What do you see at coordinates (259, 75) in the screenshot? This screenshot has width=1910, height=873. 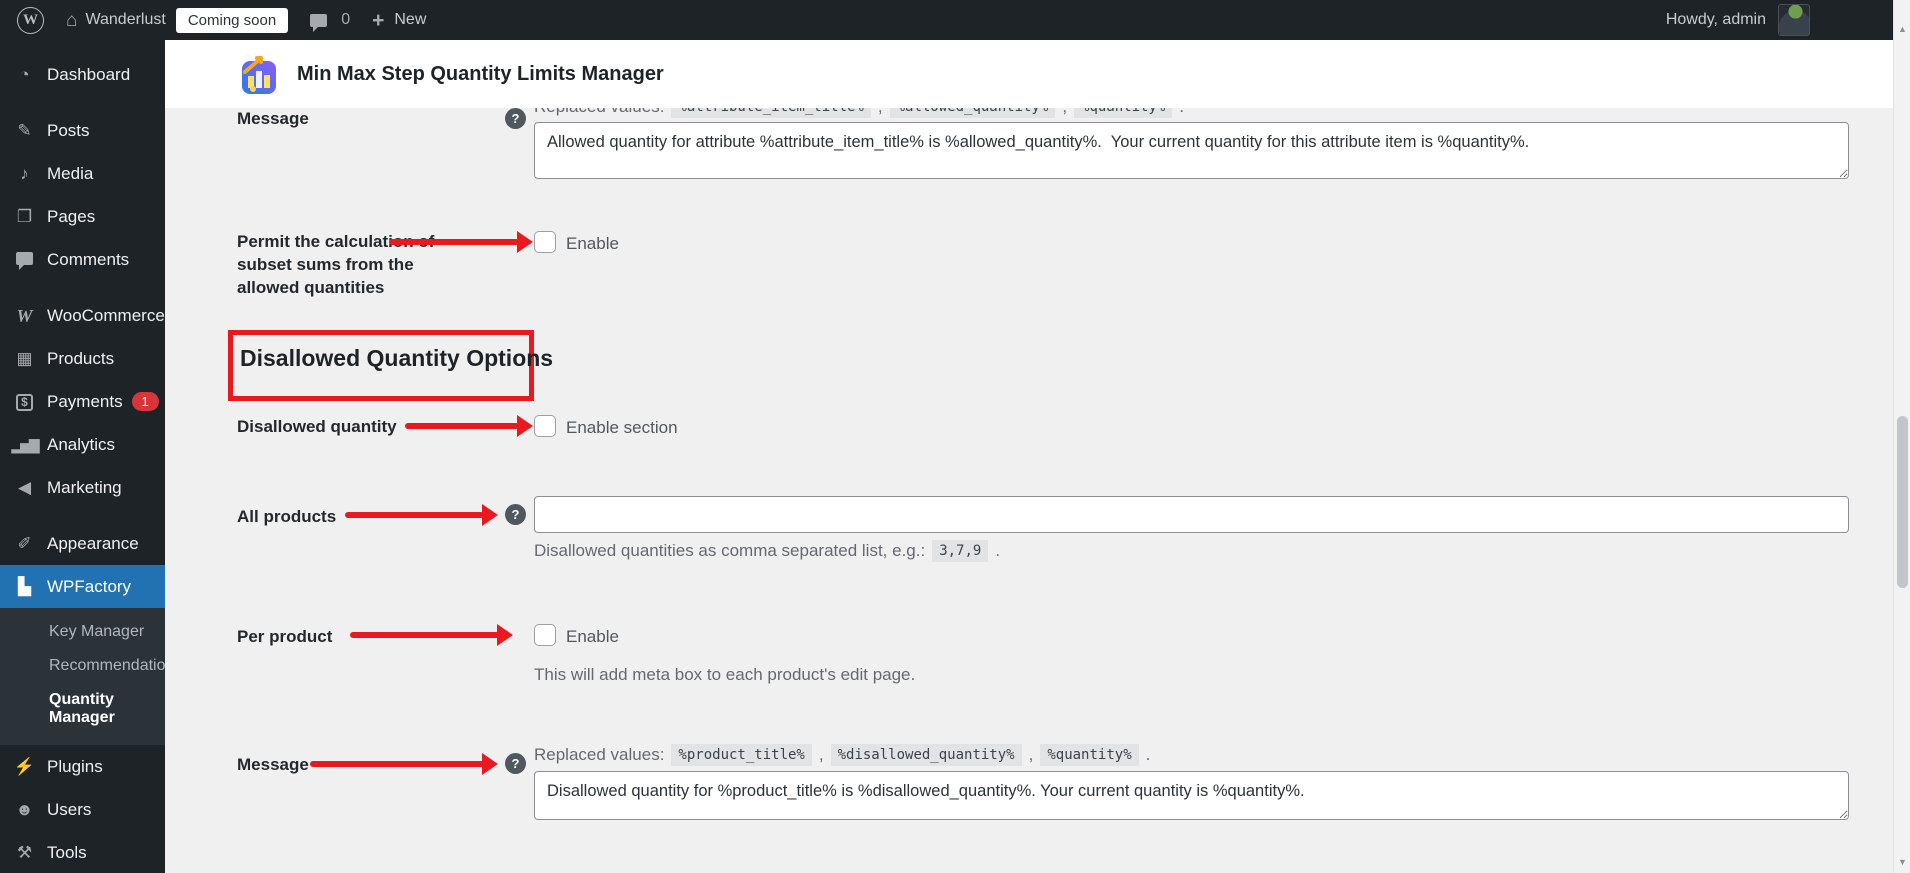 I see `plugin-icon` at bounding box center [259, 75].